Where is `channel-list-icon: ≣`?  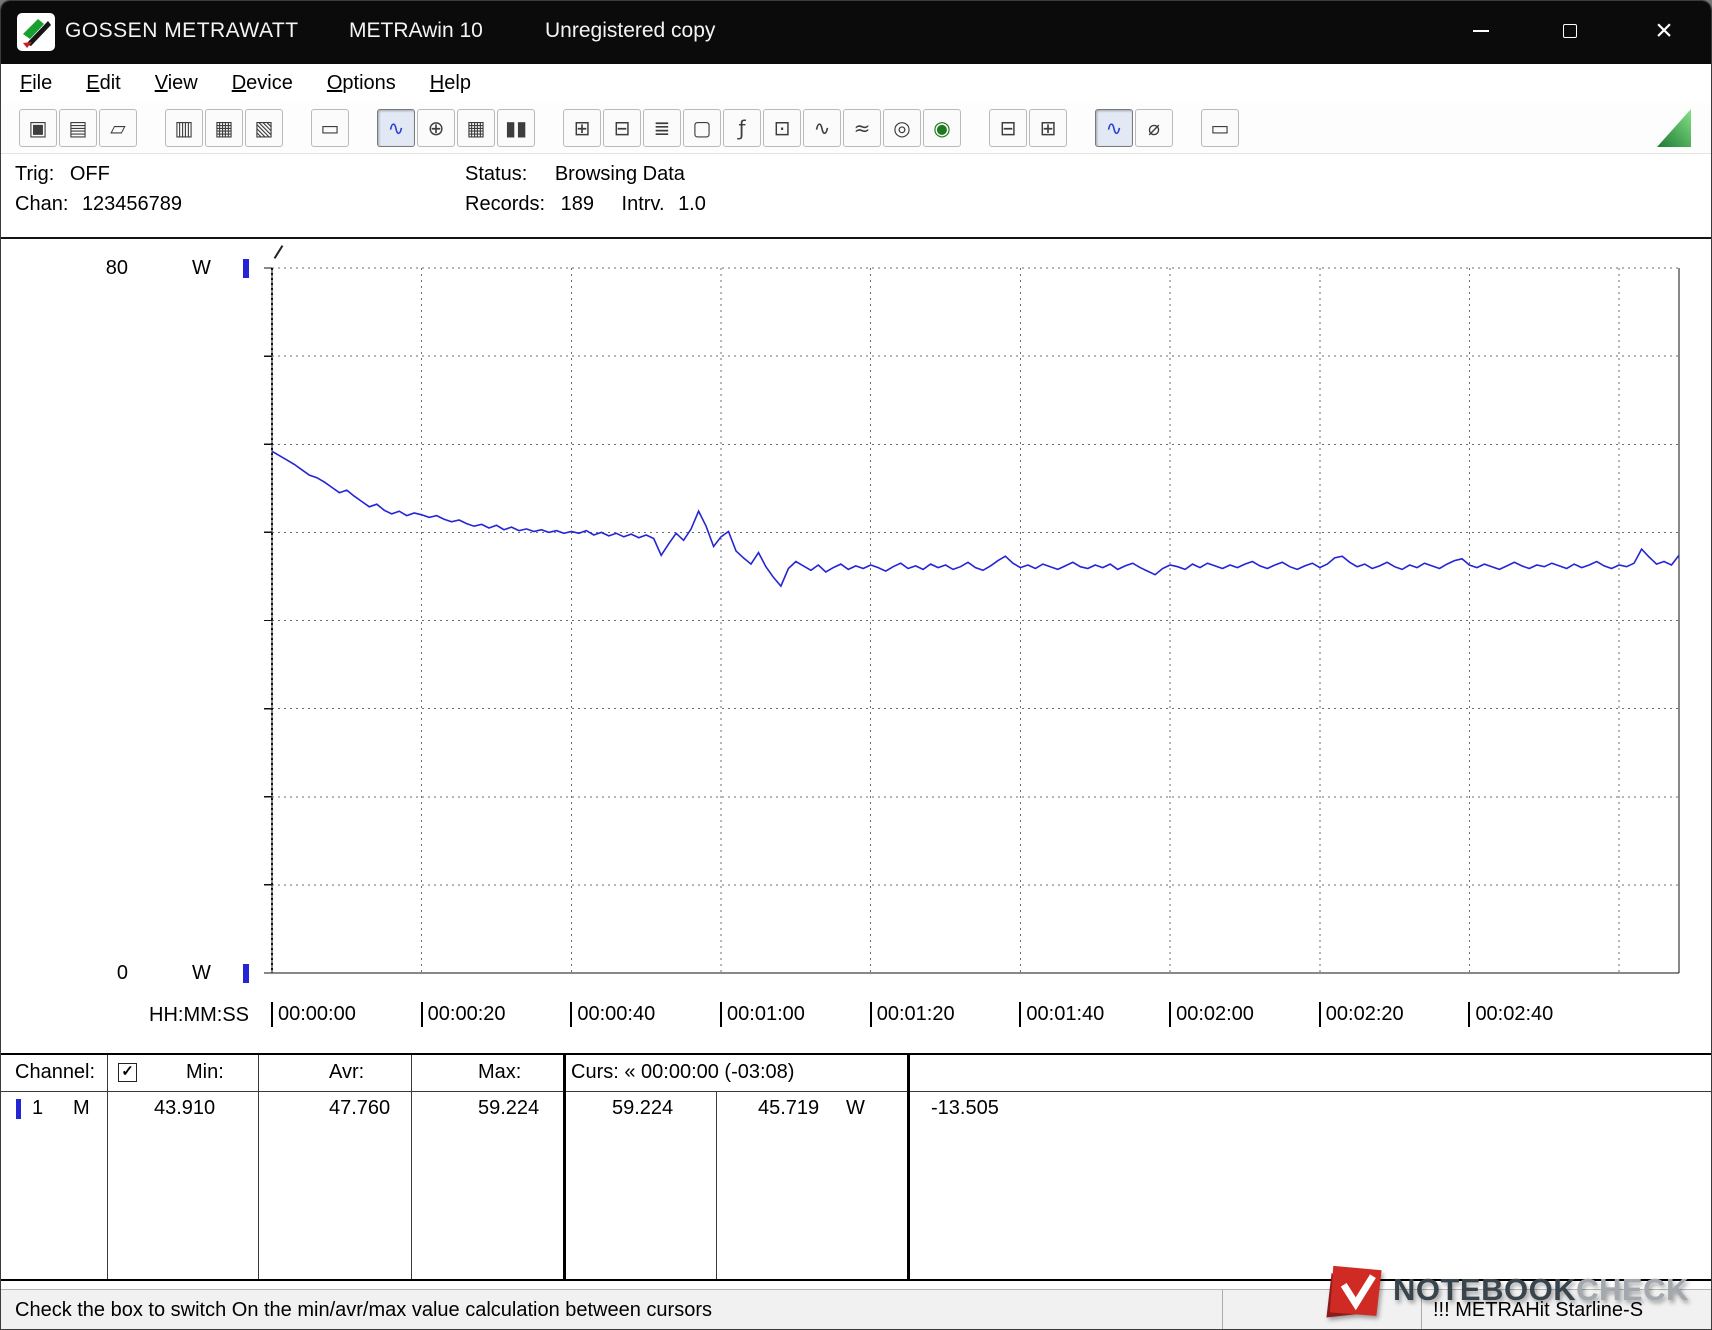 channel-list-icon: ≣ is located at coordinates (662, 128).